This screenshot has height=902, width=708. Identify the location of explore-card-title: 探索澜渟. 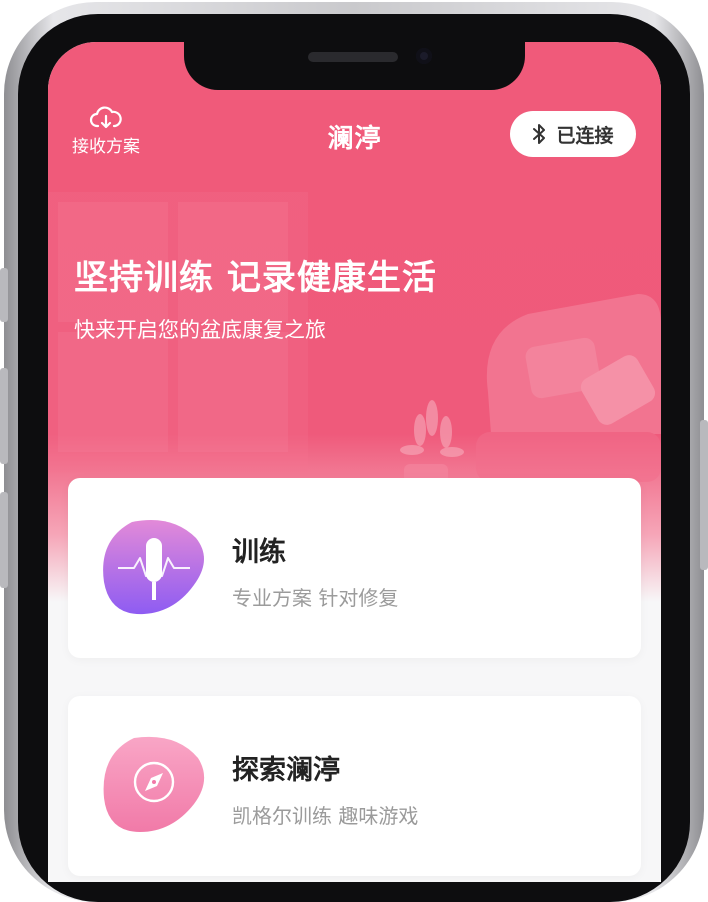
(286, 770).